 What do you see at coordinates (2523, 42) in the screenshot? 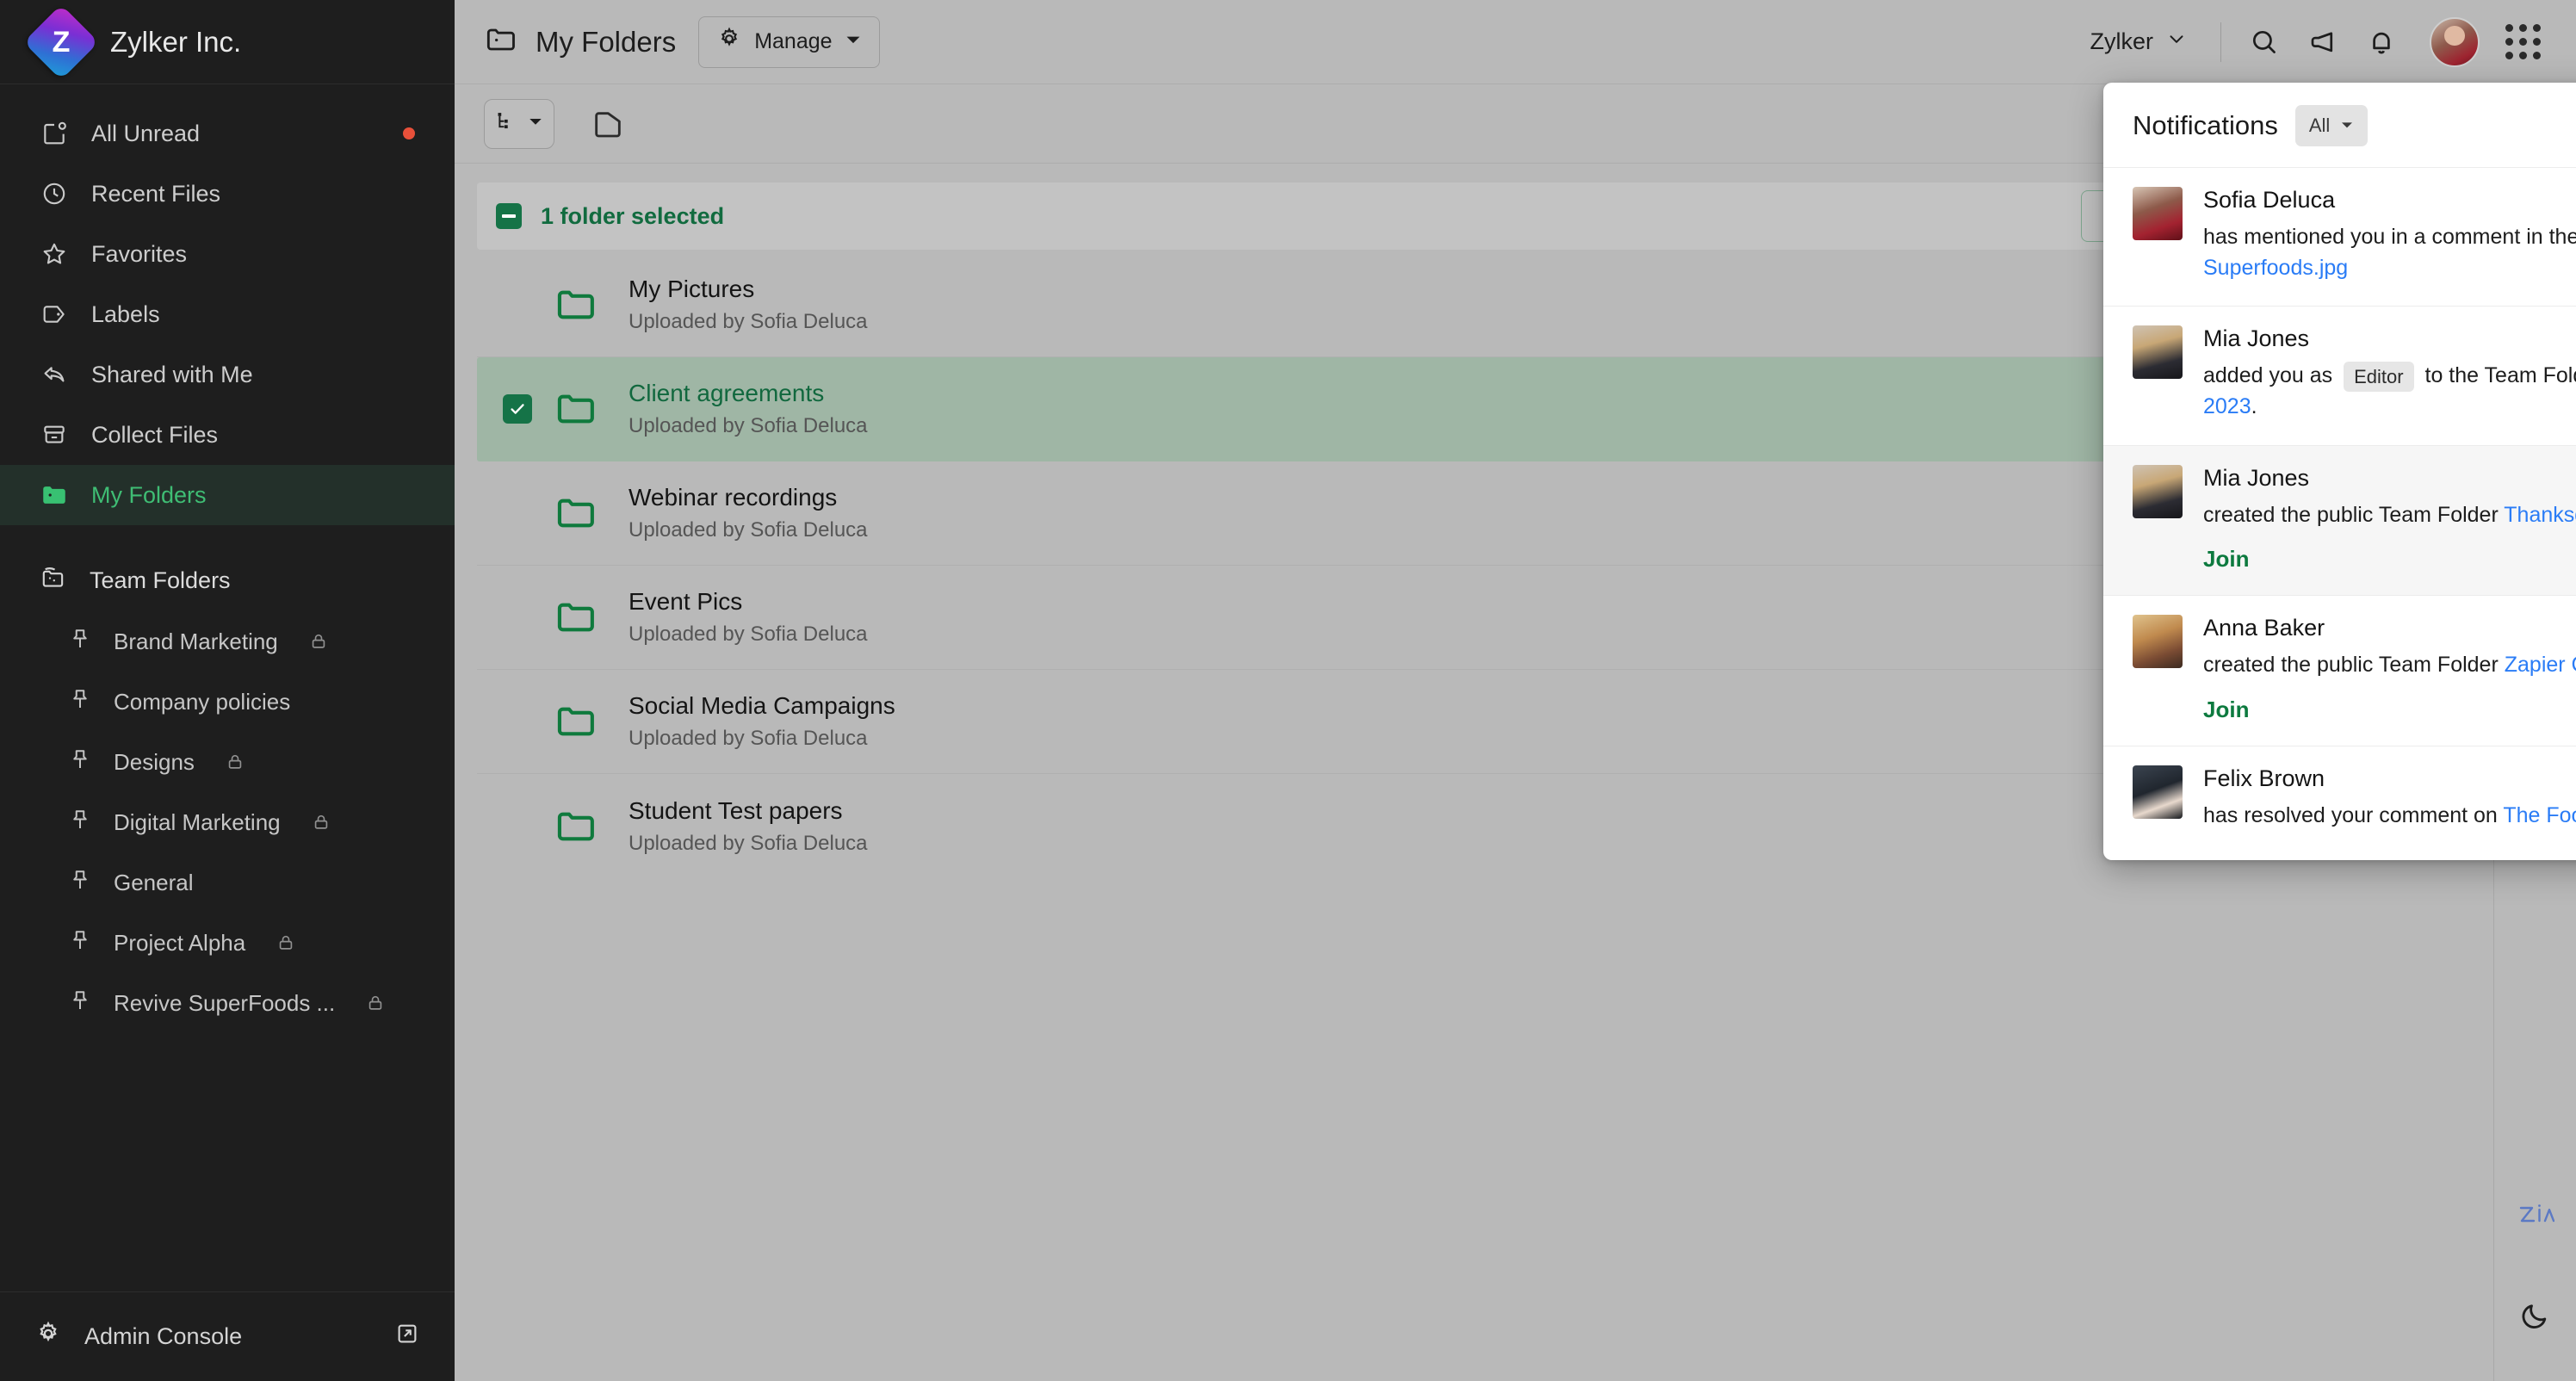
I see `apps-grid-icon` at bounding box center [2523, 42].